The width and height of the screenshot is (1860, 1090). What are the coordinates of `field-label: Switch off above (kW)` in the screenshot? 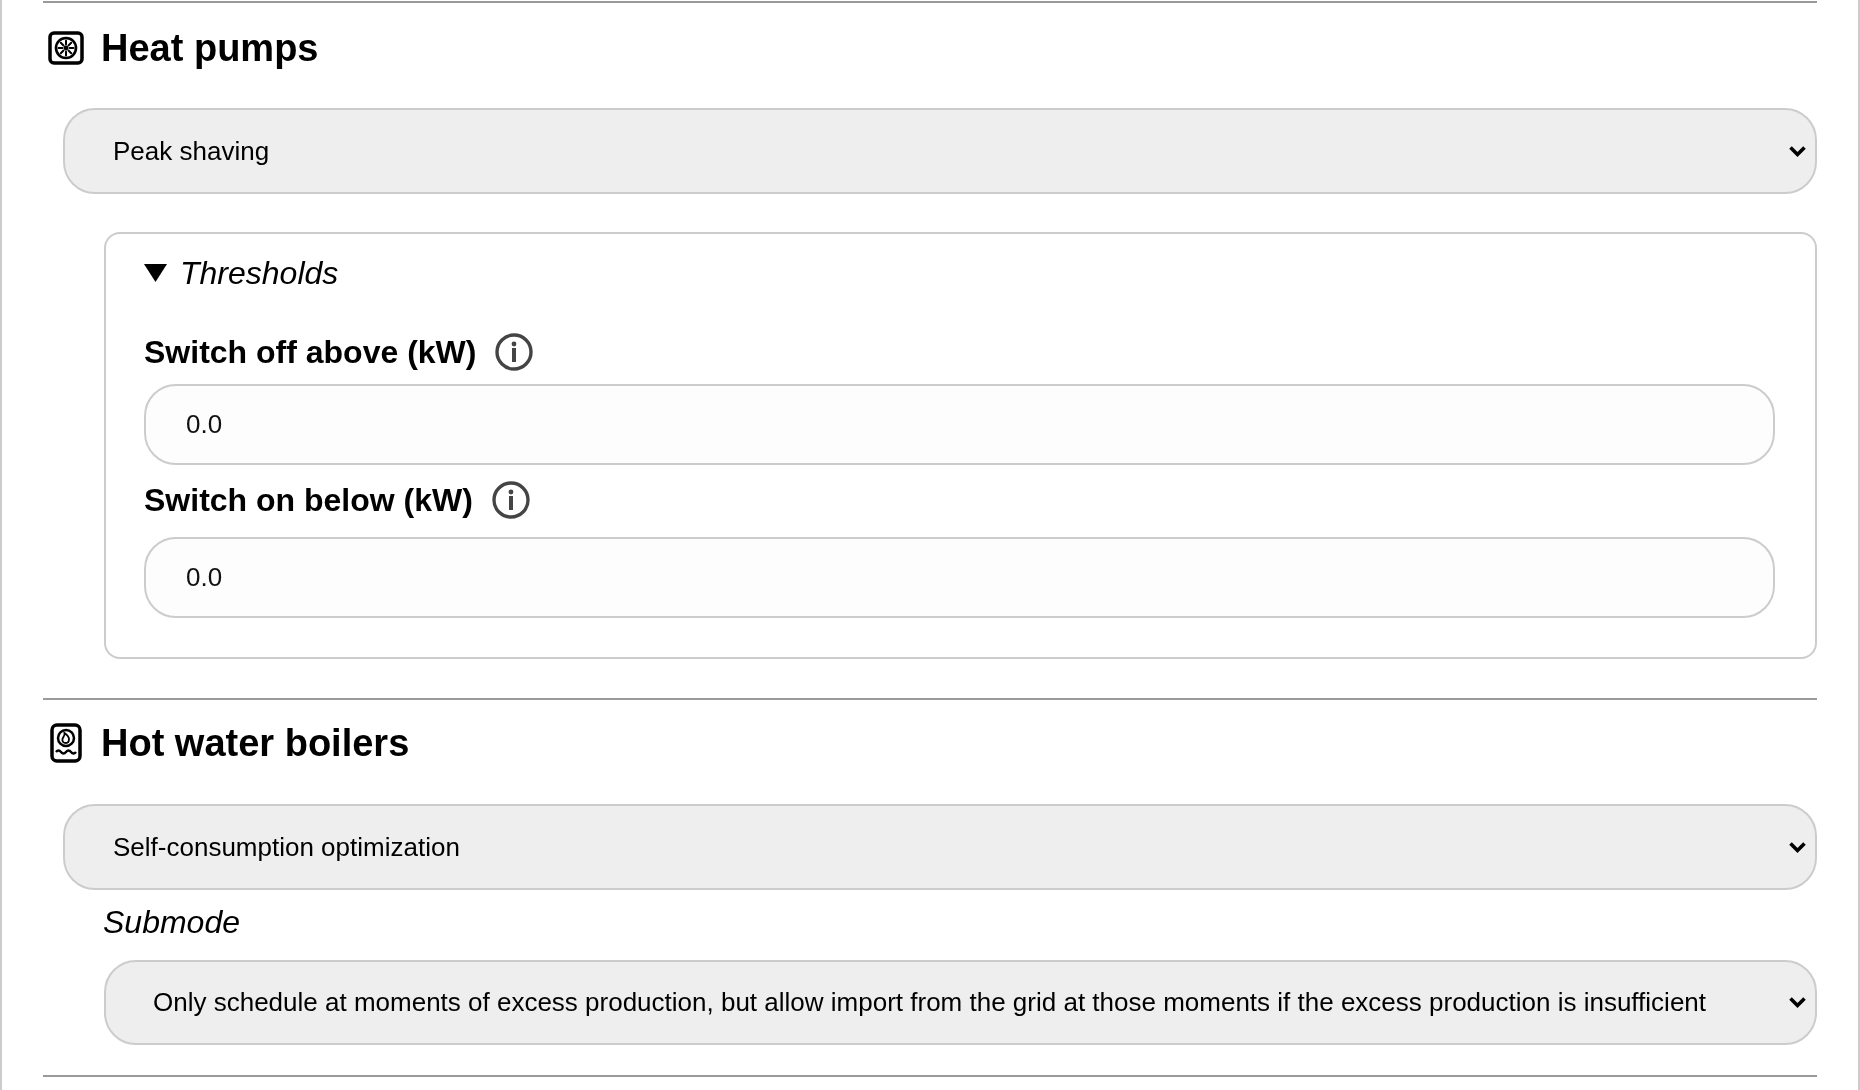 It's located at (310, 352).